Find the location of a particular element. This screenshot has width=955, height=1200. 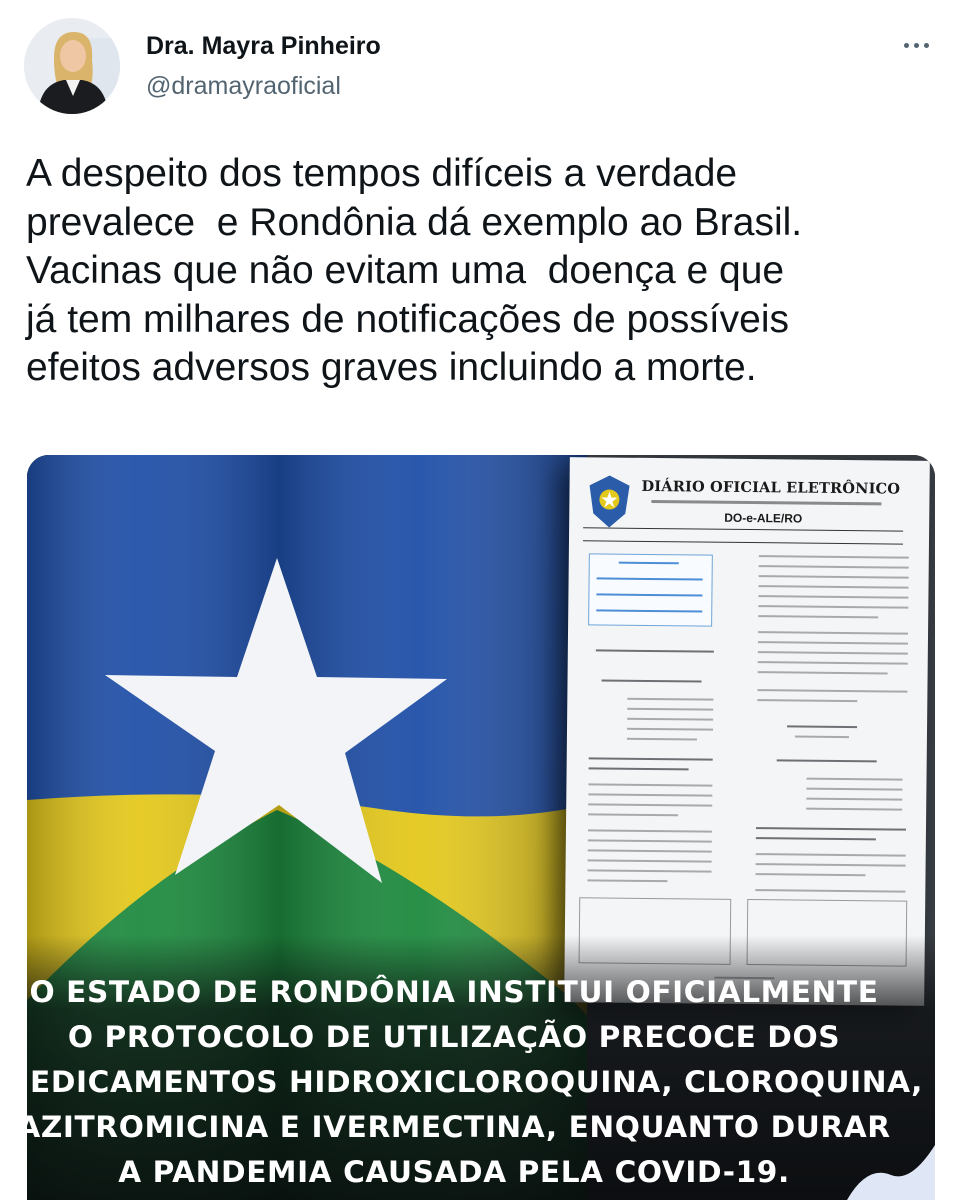

document-subtitle-line is located at coordinates (766, 502).